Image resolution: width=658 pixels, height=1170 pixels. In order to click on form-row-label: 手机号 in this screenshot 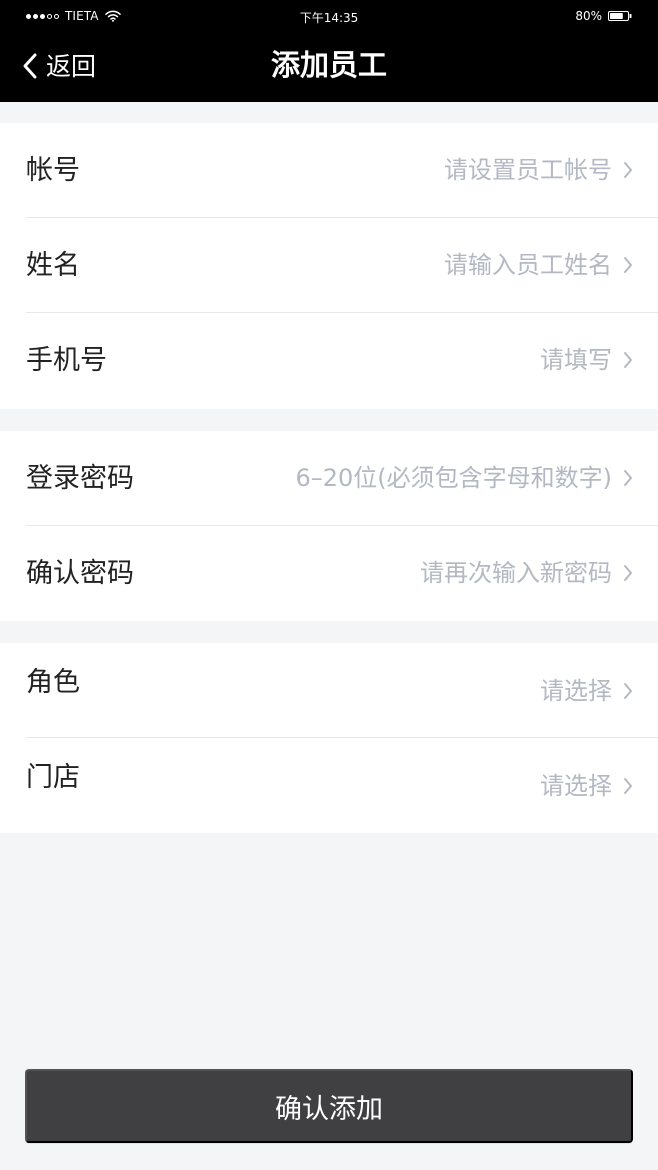, I will do `click(66, 360)`.